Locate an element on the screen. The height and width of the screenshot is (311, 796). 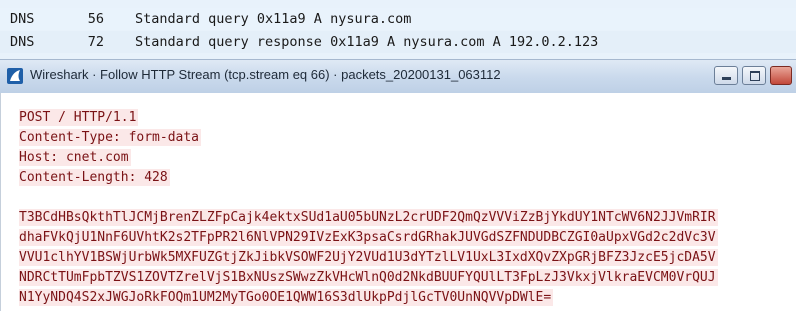
wireshark-fin-icon is located at coordinates (15, 76).